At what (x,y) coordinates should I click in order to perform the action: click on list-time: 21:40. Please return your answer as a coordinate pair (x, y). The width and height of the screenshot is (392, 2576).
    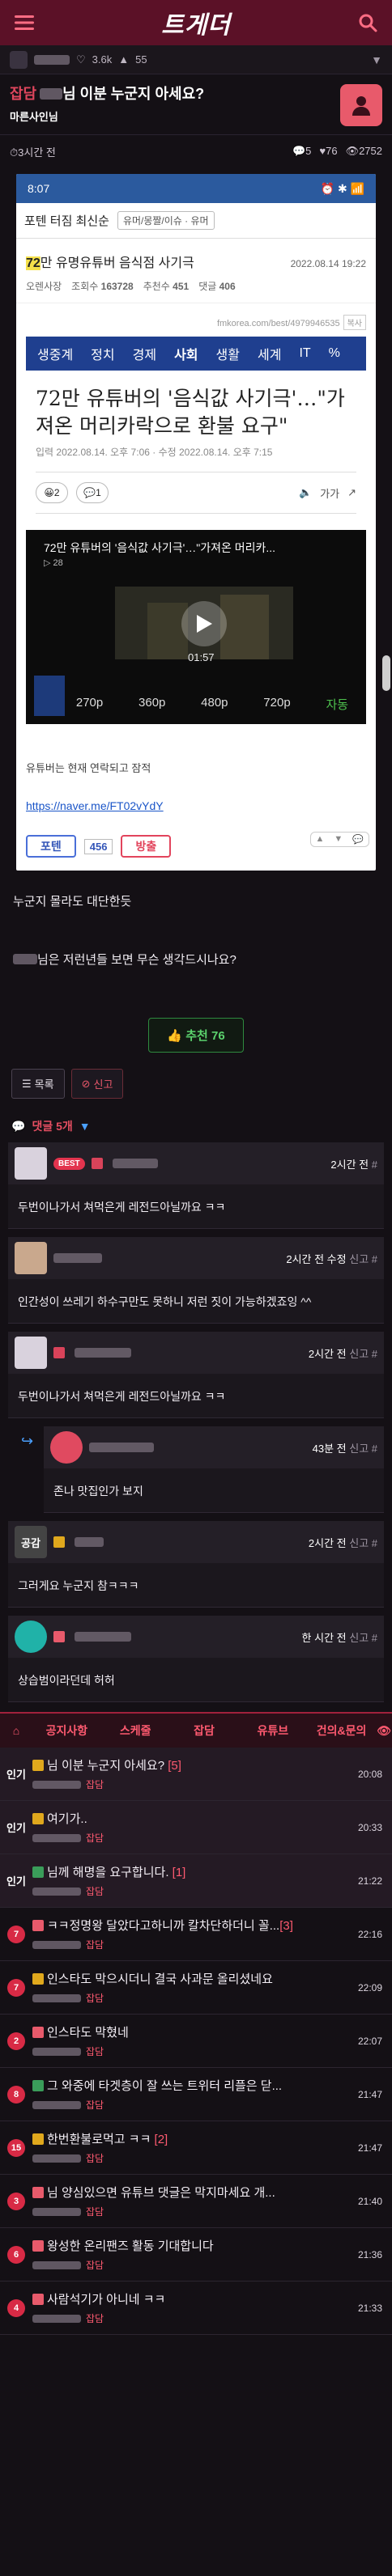
    Looking at the image, I should click on (369, 2201).